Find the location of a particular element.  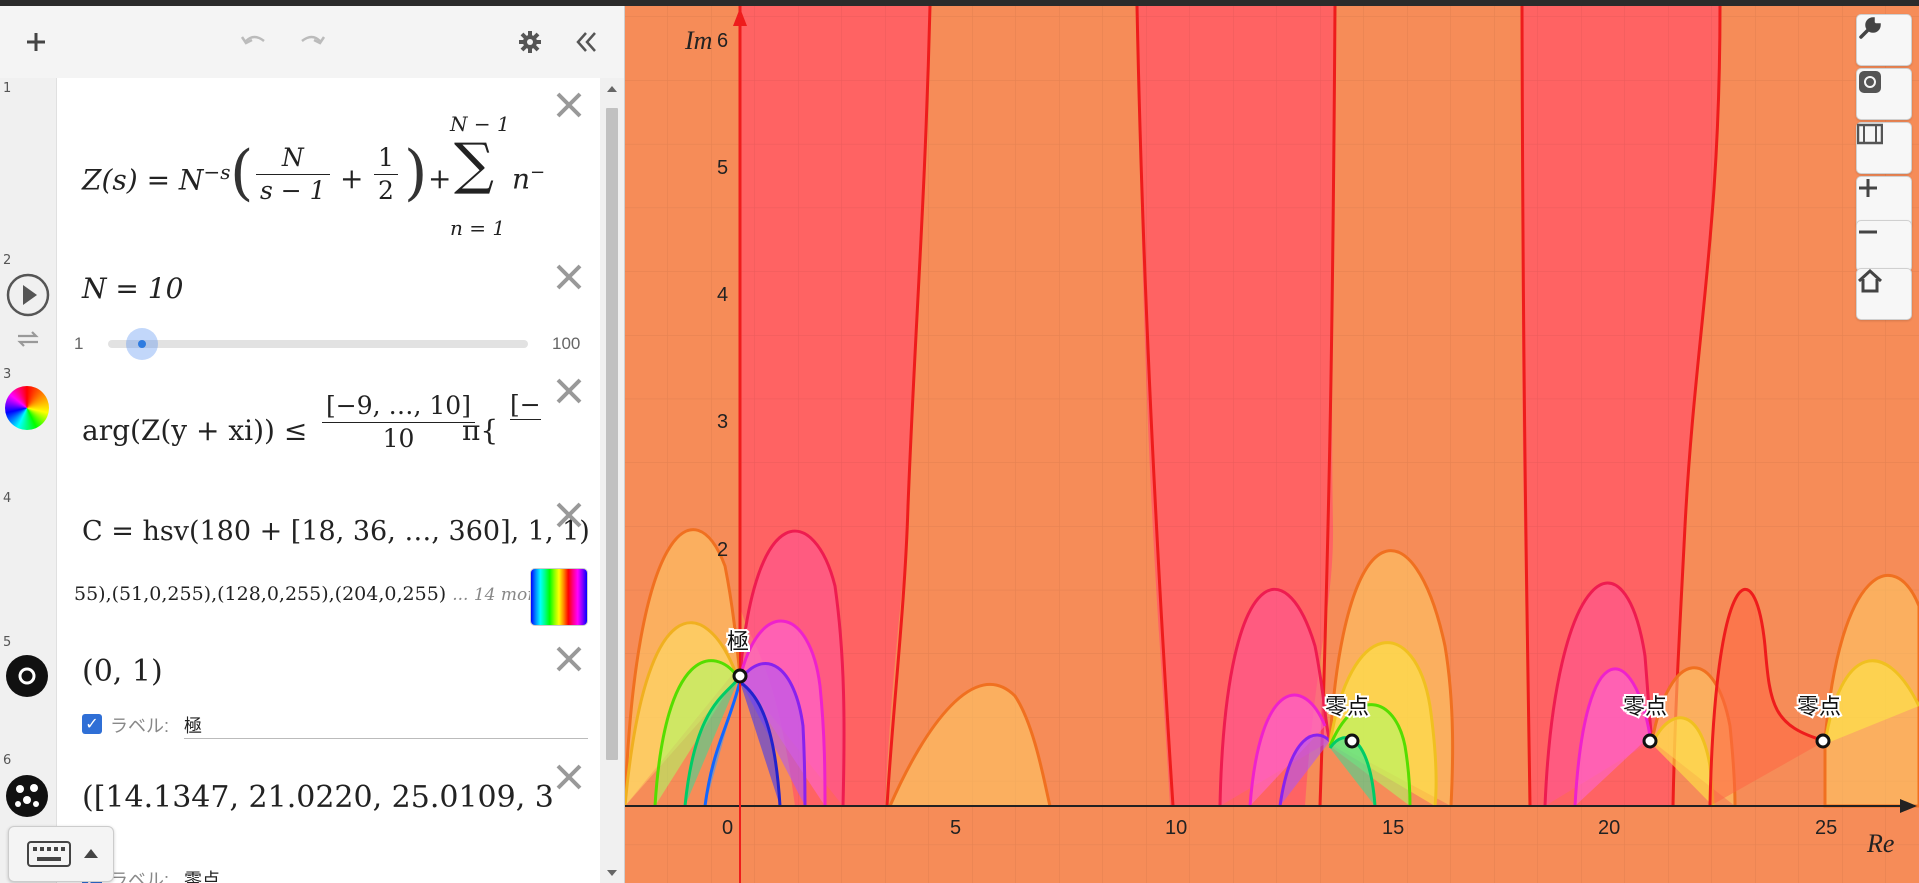

formula-exponent: −s is located at coordinates (217, 172).